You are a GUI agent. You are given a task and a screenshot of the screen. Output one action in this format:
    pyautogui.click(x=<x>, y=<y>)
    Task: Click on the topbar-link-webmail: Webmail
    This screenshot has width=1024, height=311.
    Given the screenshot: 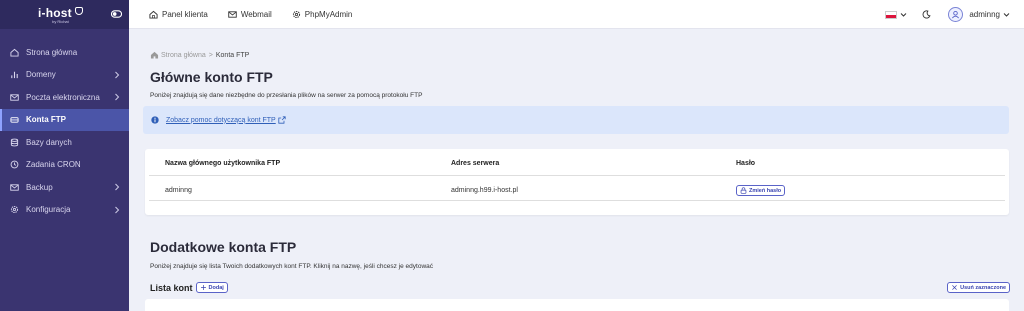 What is the action you would take?
    pyautogui.click(x=250, y=14)
    